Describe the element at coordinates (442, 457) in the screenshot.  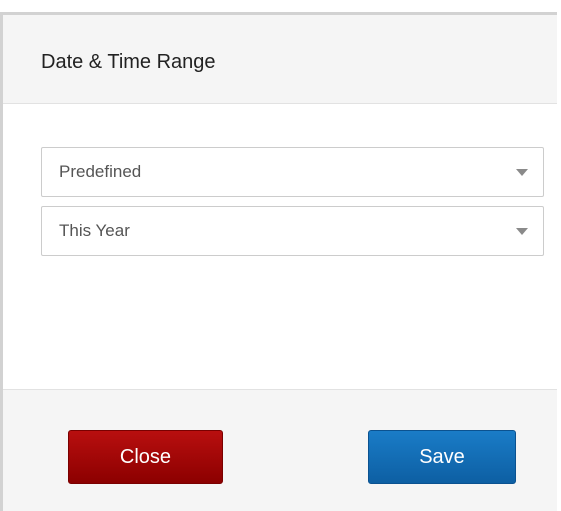
I see `save-button: Save` at that location.